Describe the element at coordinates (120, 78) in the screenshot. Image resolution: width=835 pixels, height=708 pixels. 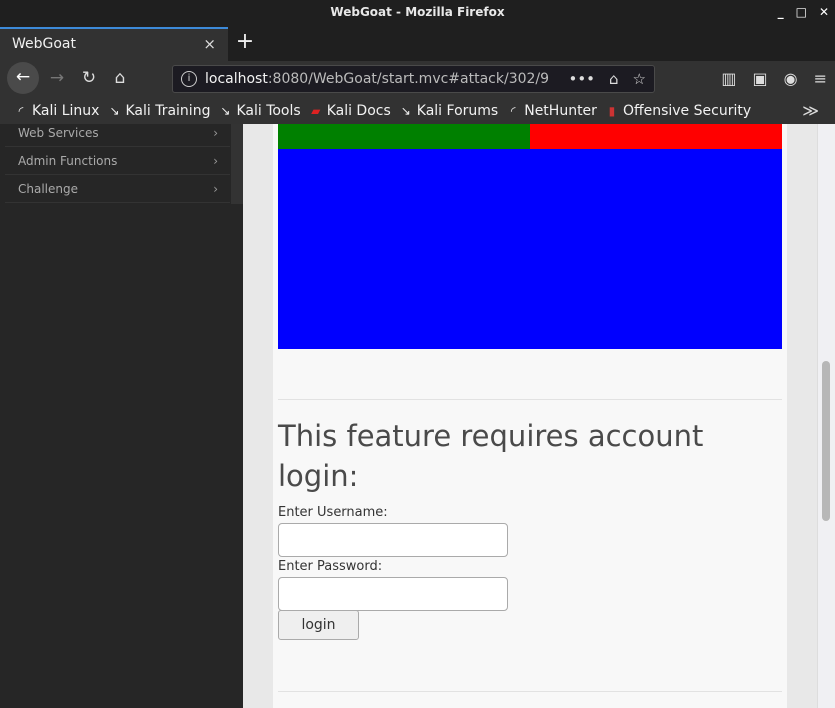
I see `home-button: ⌂` at that location.